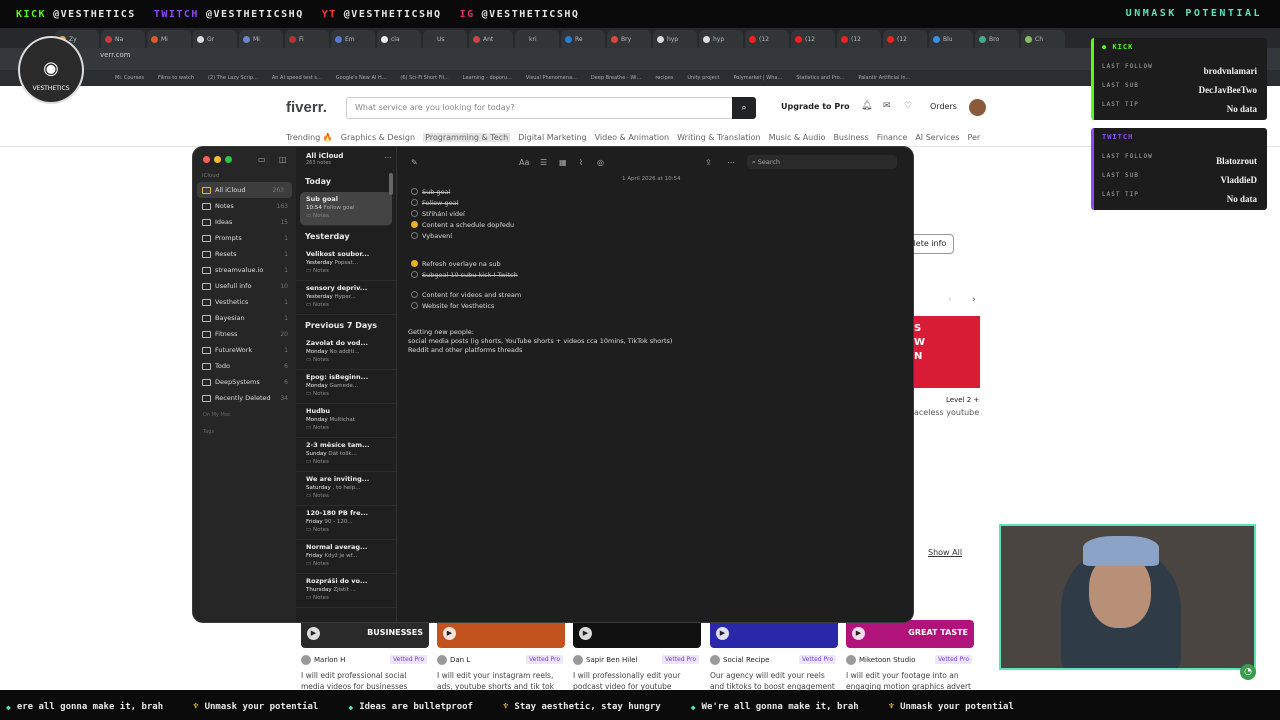 The image size is (1280, 720). Describe the element at coordinates (215, 39) in the screenshot. I see `browser-tab: Gr` at that location.